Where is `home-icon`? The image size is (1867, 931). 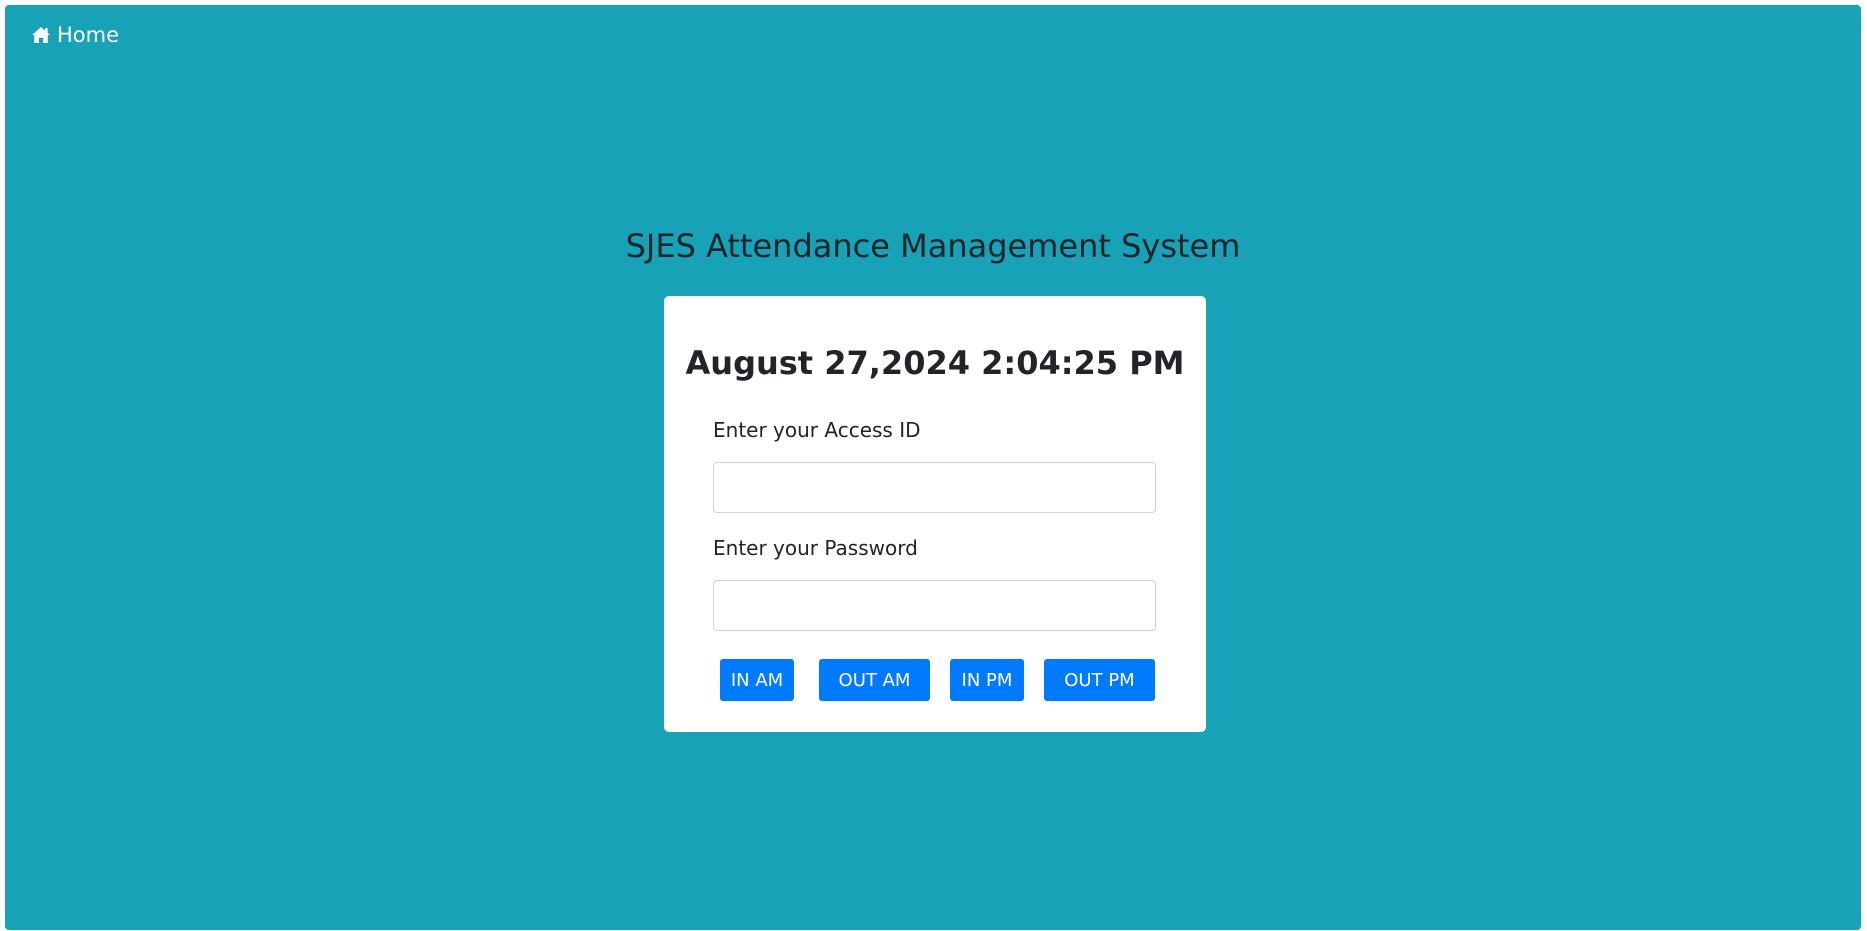 home-icon is located at coordinates (41, 35).